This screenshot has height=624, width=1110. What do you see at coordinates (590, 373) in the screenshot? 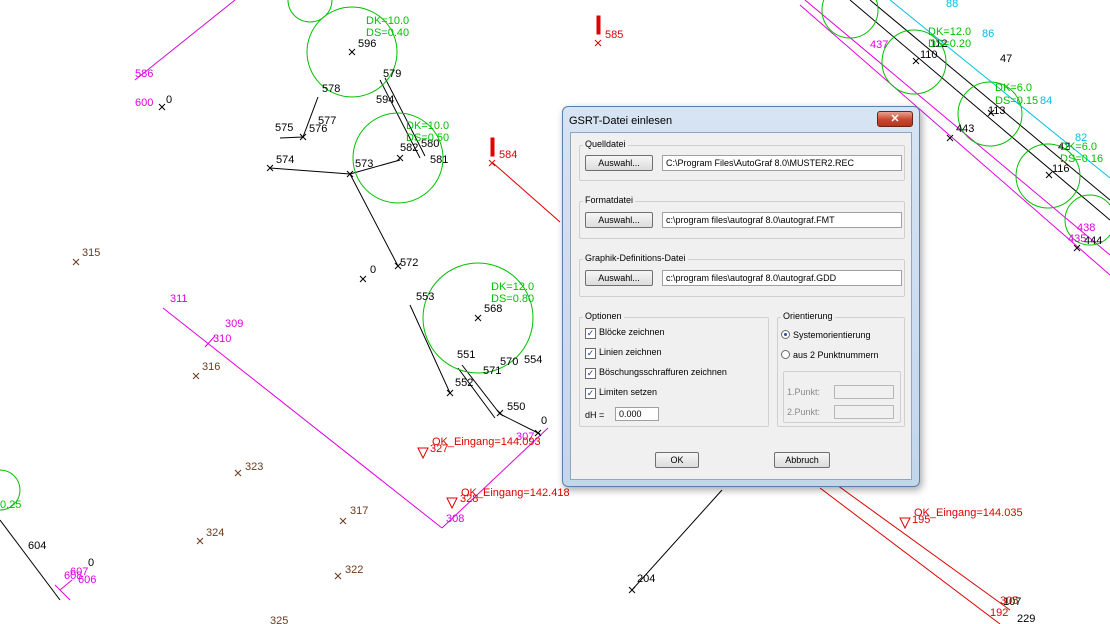
I see `checkbox-boeschung-box: ✓` at bounding box center [590, 373].